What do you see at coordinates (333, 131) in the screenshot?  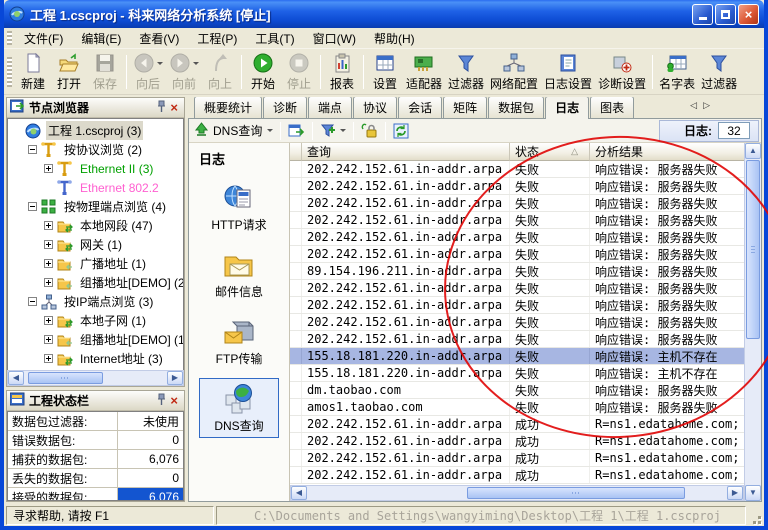 I see `log-filter-button` at bounding box center [333, 131].